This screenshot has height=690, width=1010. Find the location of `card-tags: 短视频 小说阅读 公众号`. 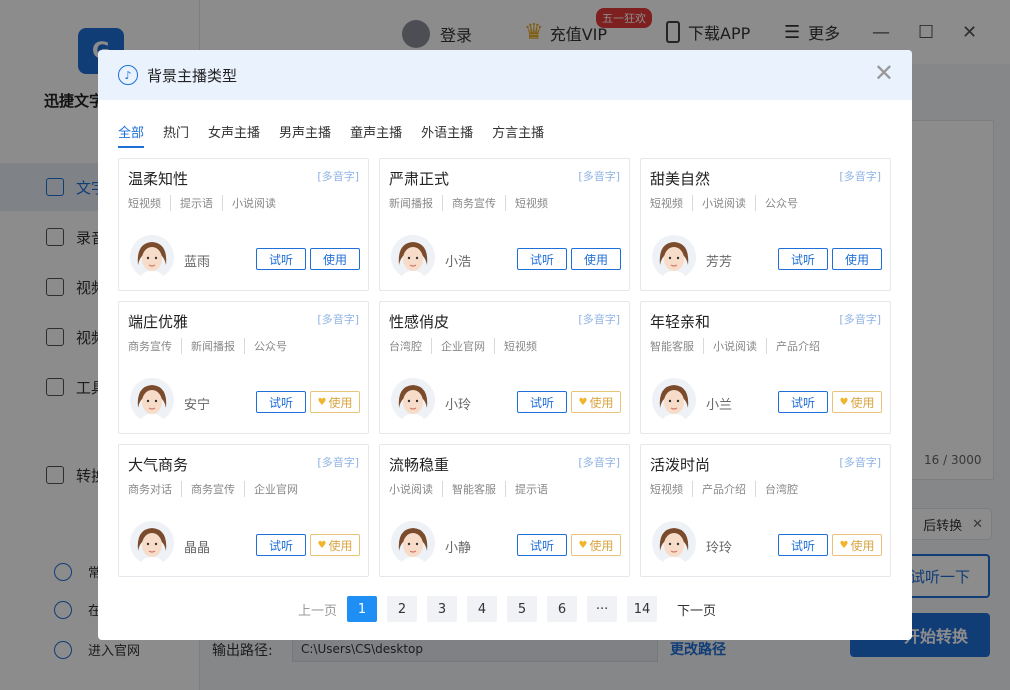

card-tags: 短视频 小说阅读 公众号 is located at coordinates (733, 203).